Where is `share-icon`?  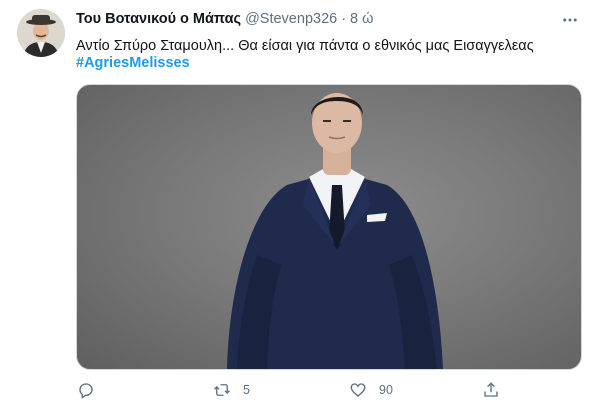
share-icon is located at coordinates (491, 389).